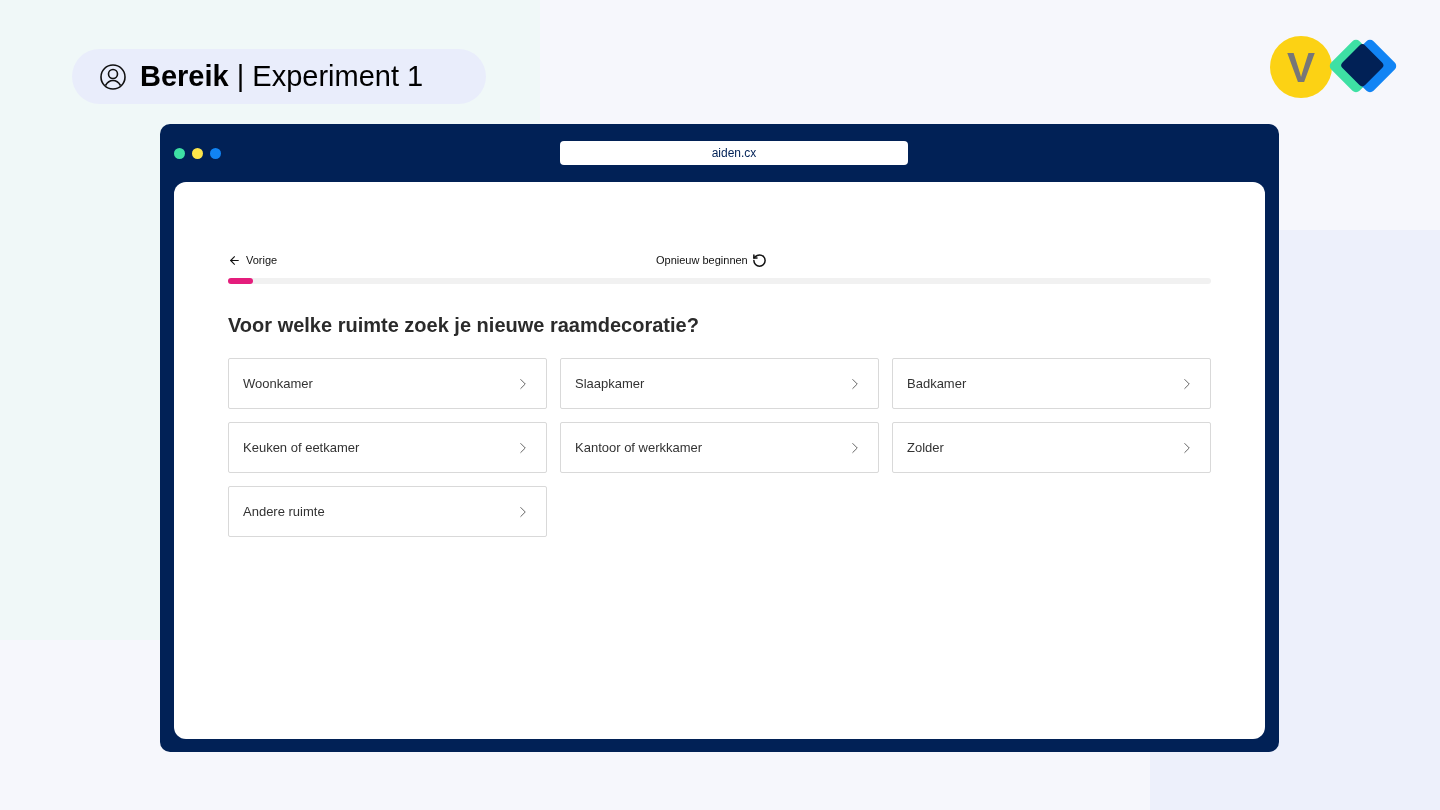  I want to click on option-card: Zolder, so click(1051, 447).